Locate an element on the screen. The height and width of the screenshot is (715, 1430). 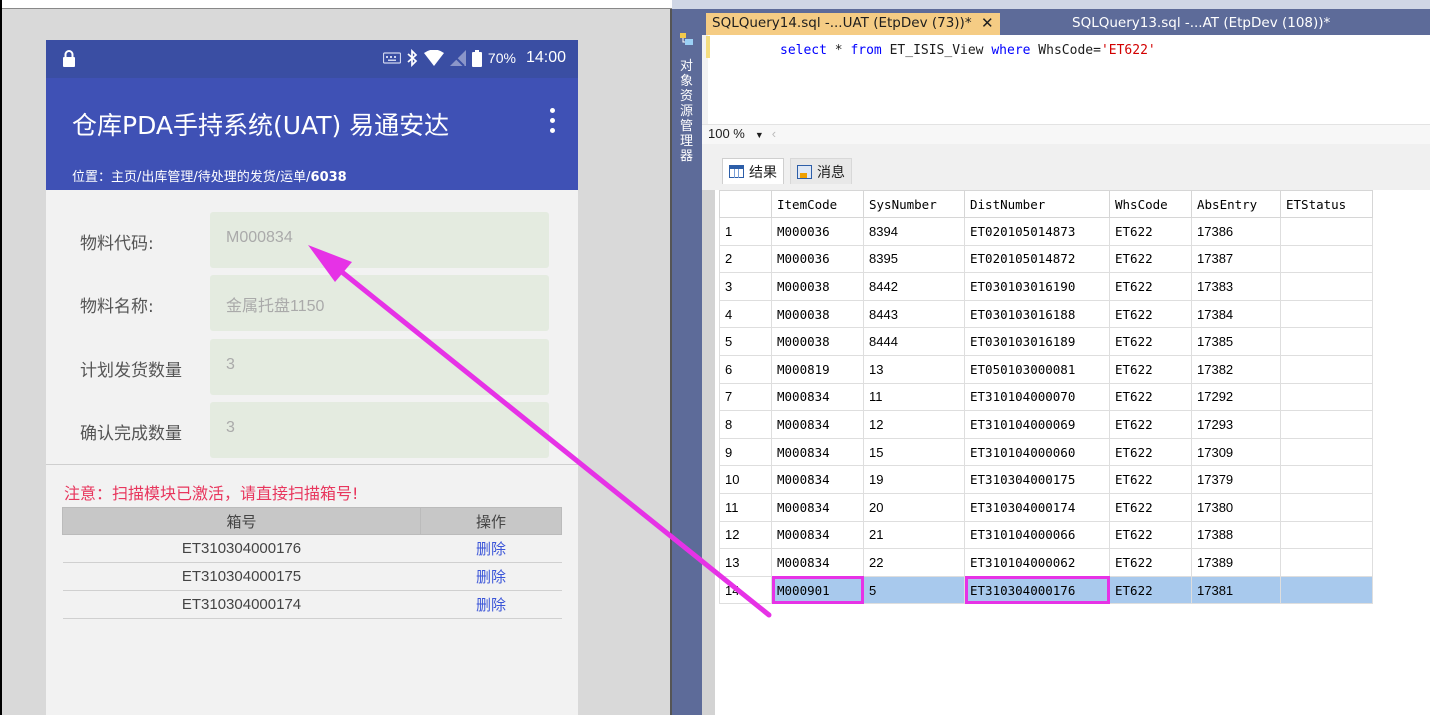
column-header: AbsEntry is located at coordinates (1236, 204).